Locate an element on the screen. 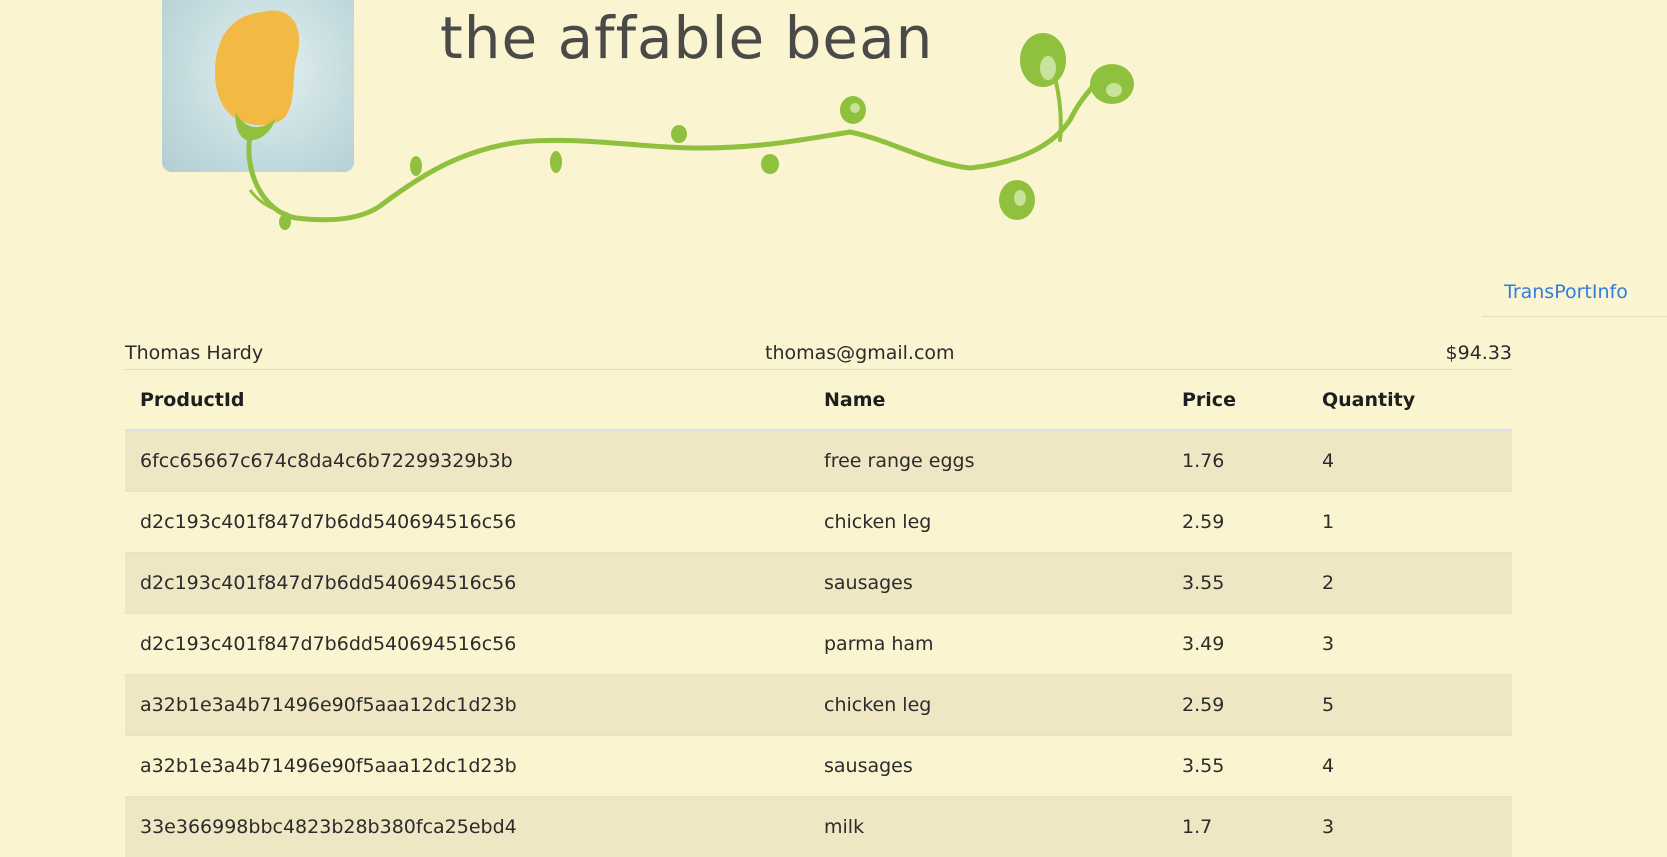  cell-name: milk is located at coordinates (988, 827).